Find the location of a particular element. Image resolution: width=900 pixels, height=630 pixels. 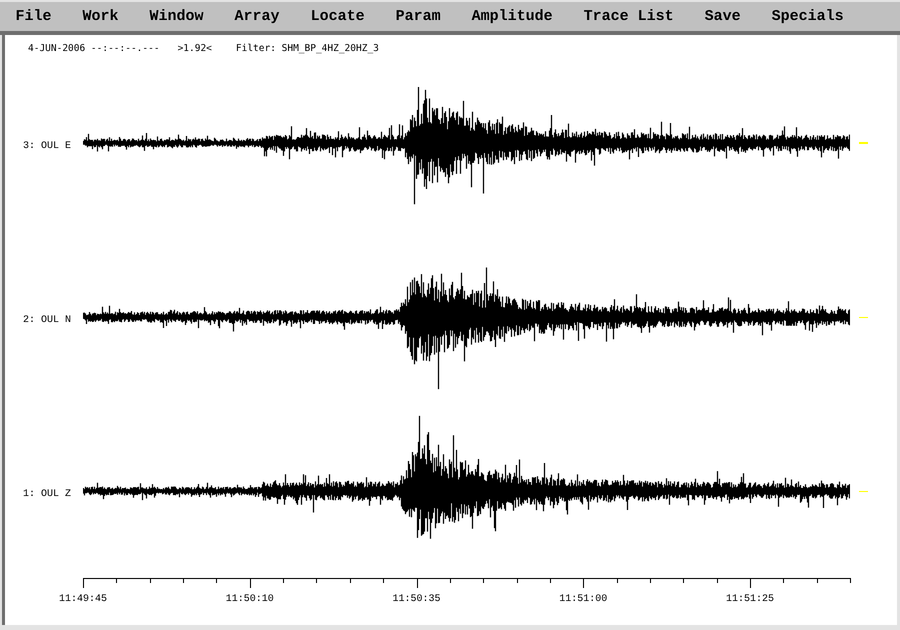

menu-item: Save is located at coordinates (722, 16).